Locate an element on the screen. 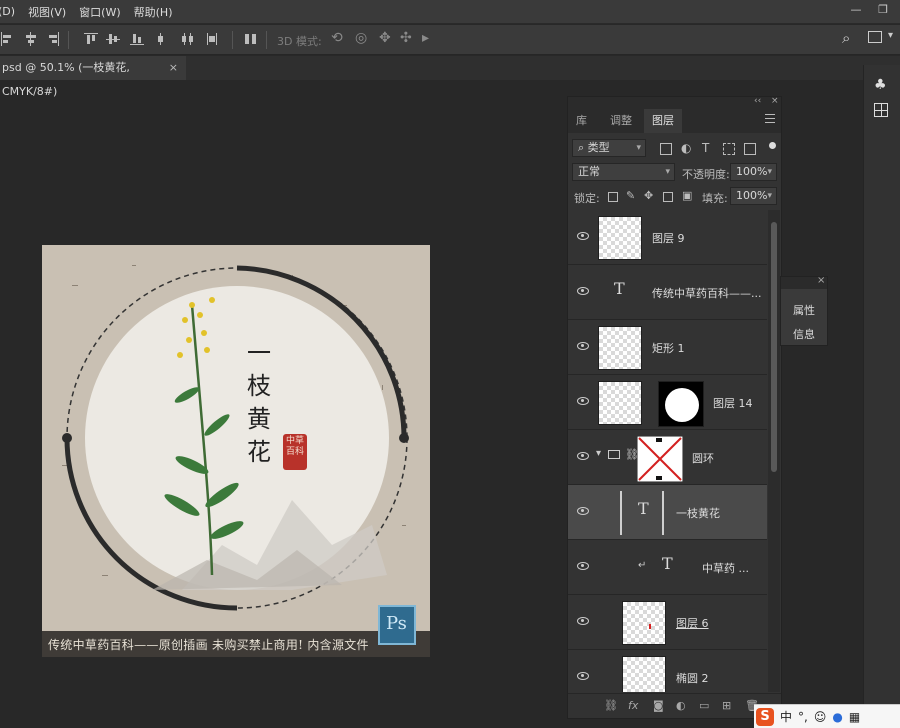 The width and height of the screenshot is (900, 728). group-mask-thumbnail is located at coordinates (660, 459).